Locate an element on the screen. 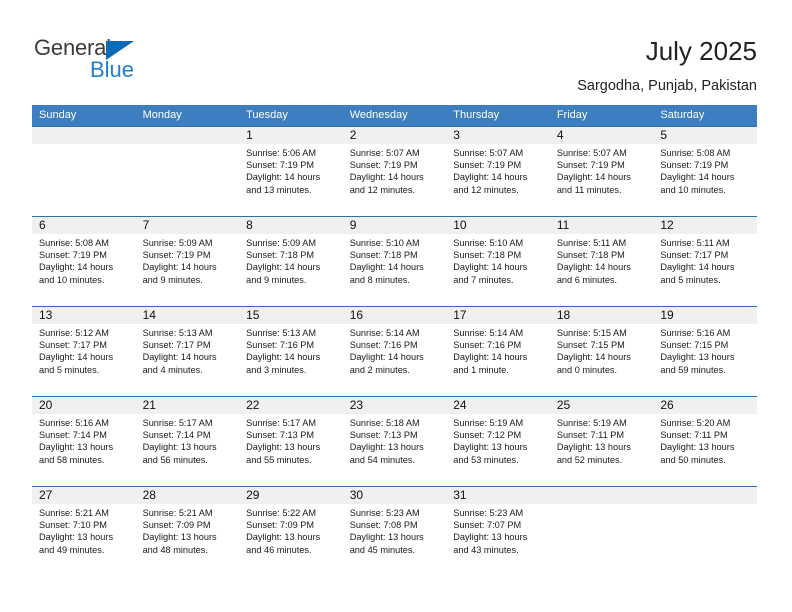 Image resolution: width=792 pixels, height=612 pixels. sunrise-text: Sunrise: 5:11 AM is located at coordinates (695, 243).